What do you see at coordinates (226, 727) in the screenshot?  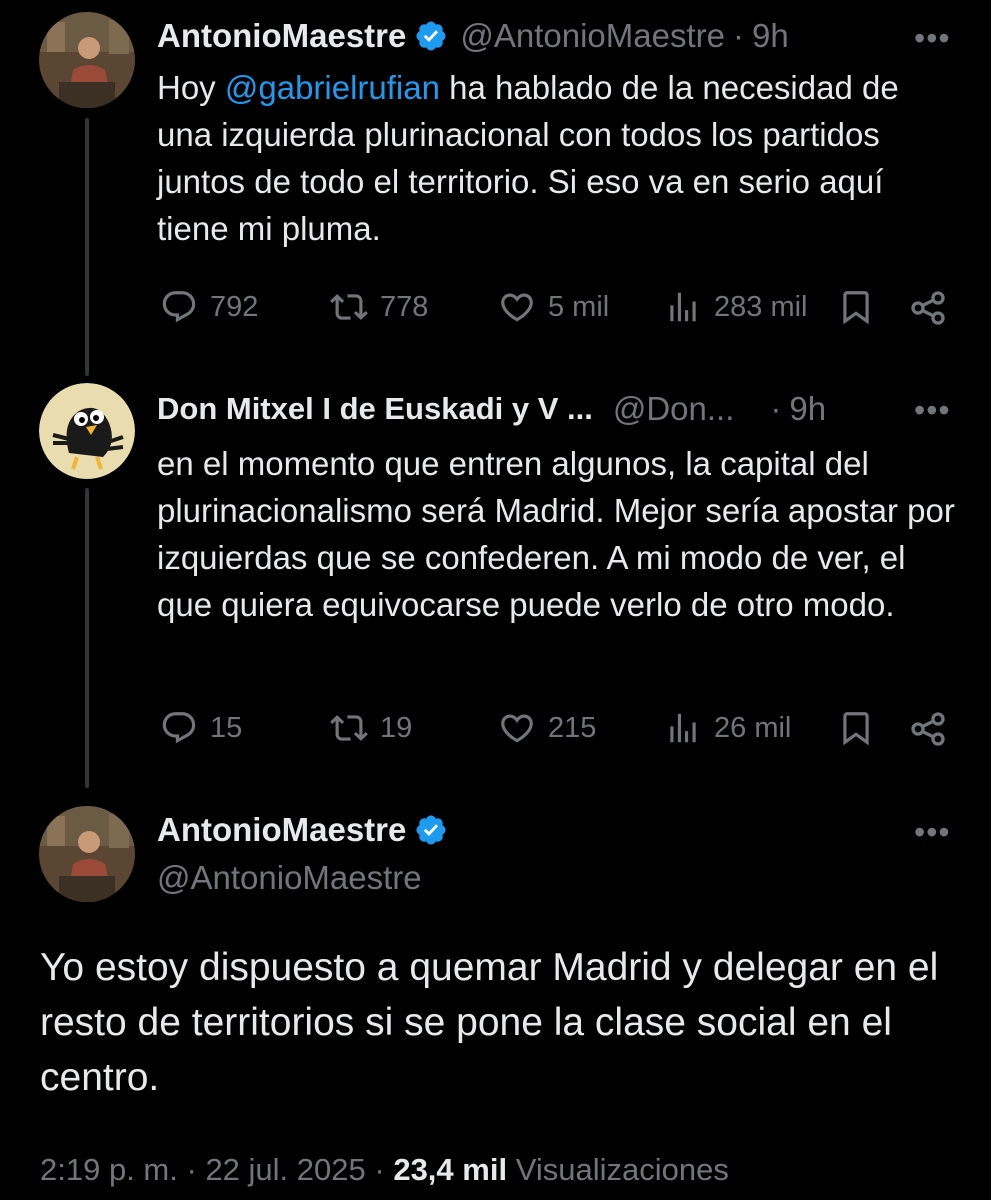 I see `reply-count: 15` at bounding box center [226, 727].